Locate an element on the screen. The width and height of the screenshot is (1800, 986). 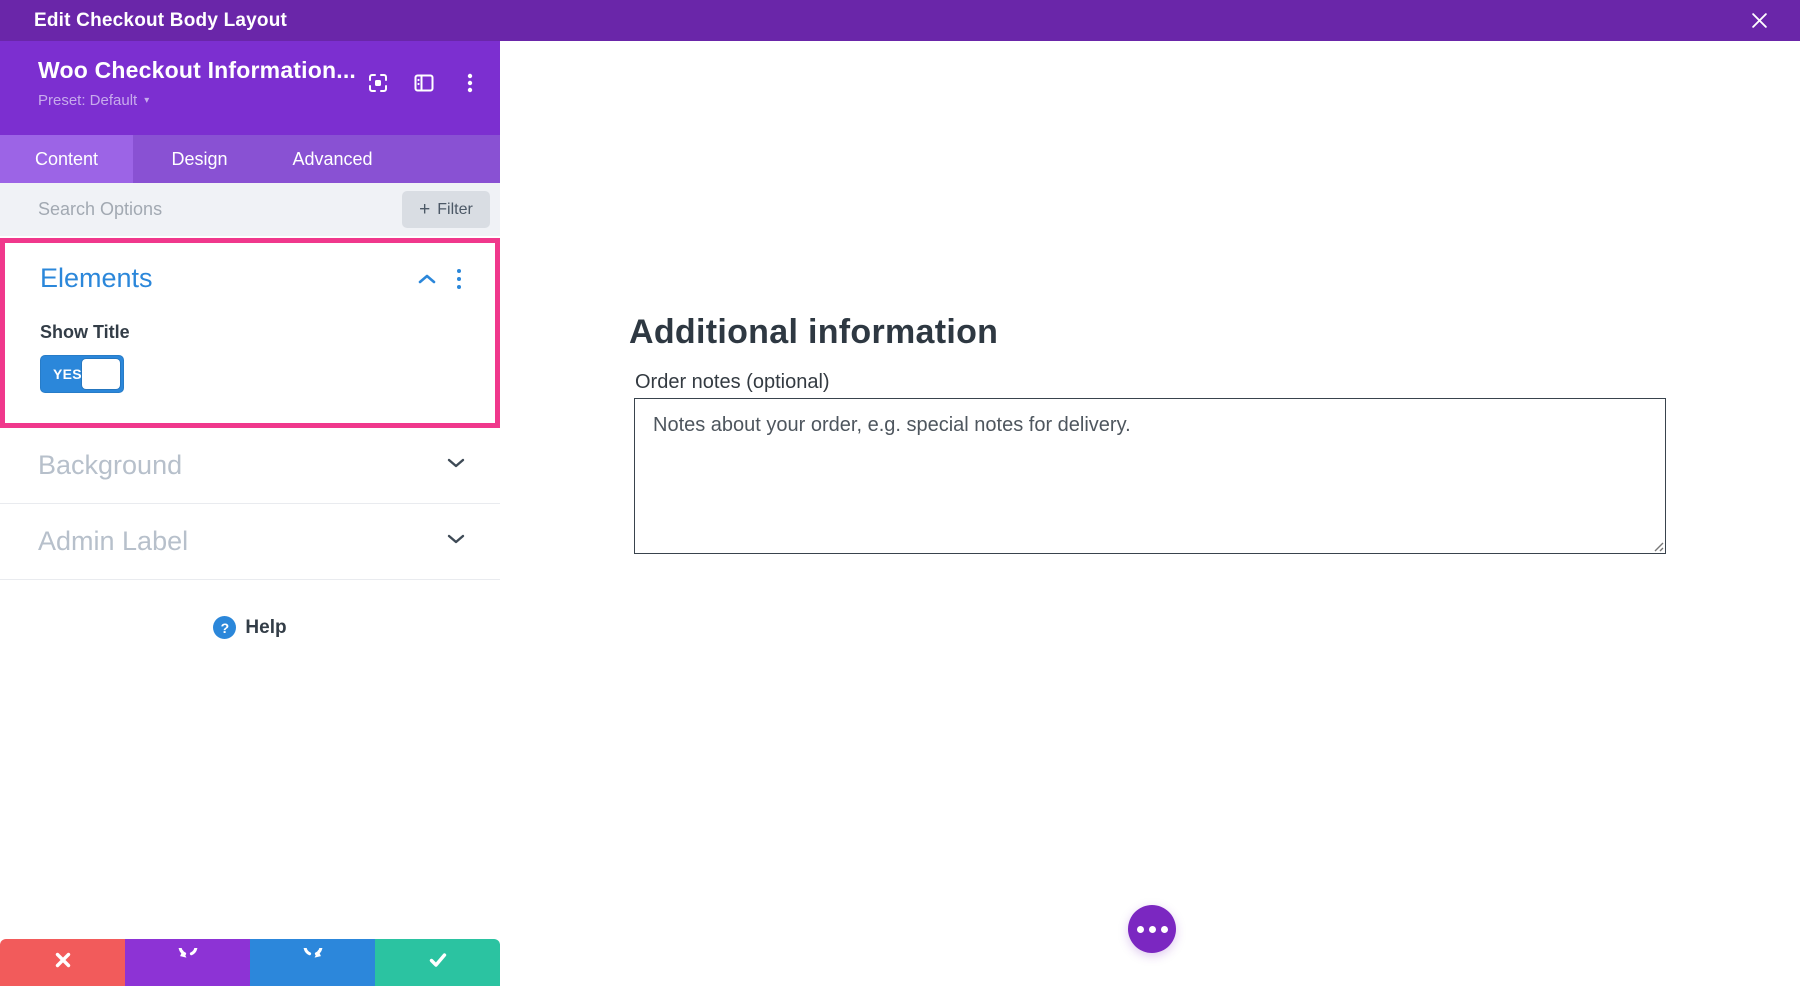
preset-label: Preset: Default is located at coordinates (88, 100).